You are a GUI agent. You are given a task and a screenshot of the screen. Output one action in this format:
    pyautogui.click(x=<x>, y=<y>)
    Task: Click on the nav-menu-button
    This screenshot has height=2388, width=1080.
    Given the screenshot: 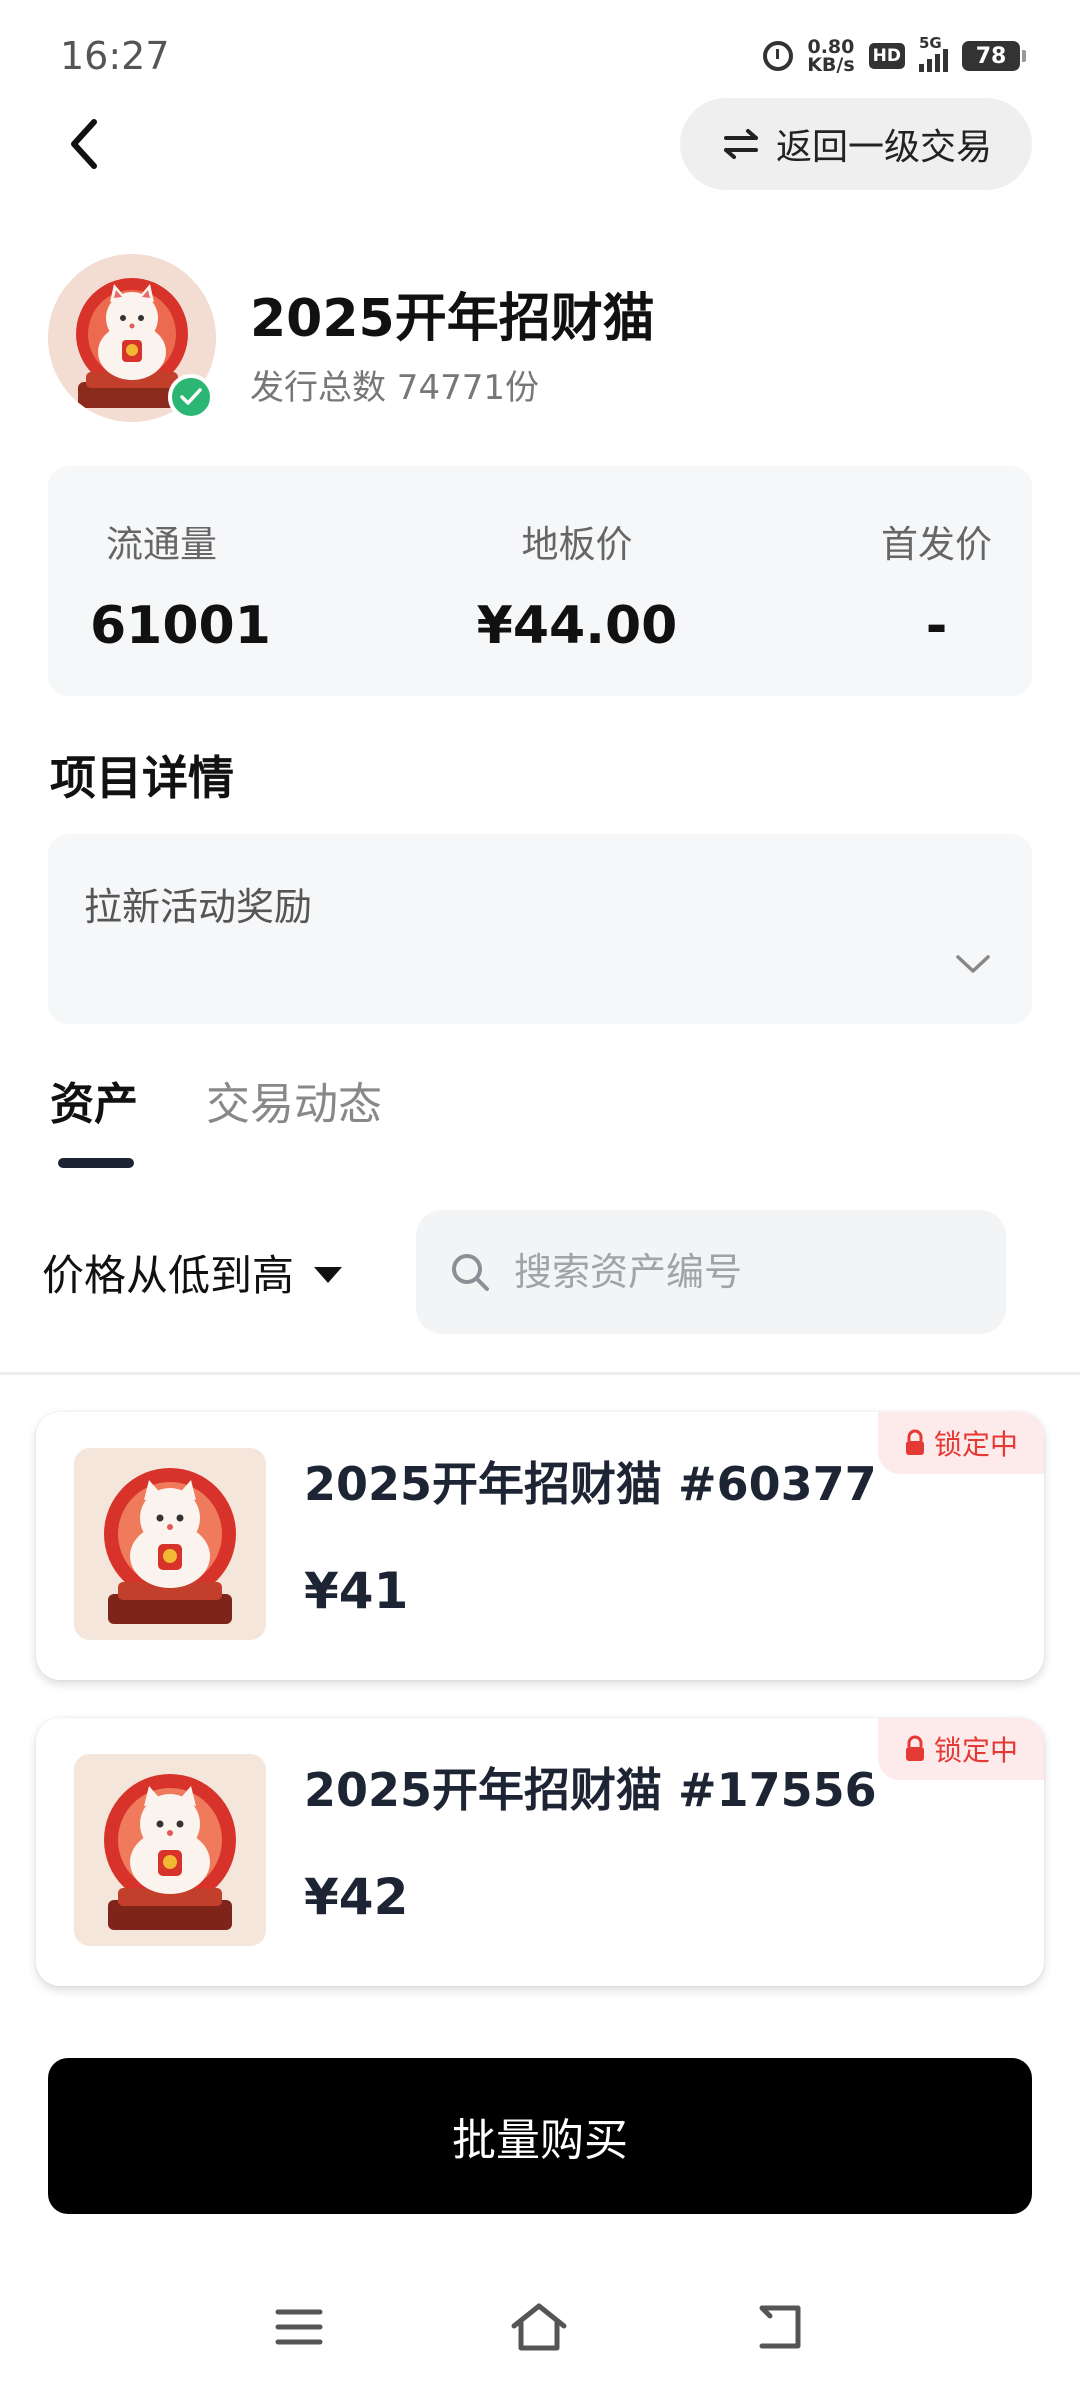 What is the action you would take?
    pyautogui.click(x=299, y=2327)
    